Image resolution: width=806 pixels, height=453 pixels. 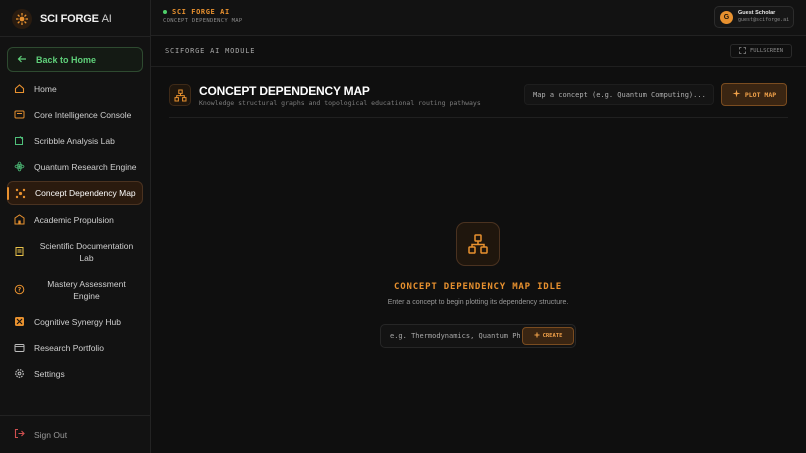 I want to click on sidebar-item-academic-propulsion: Academic Propulsion, so click(x=75, y=219).